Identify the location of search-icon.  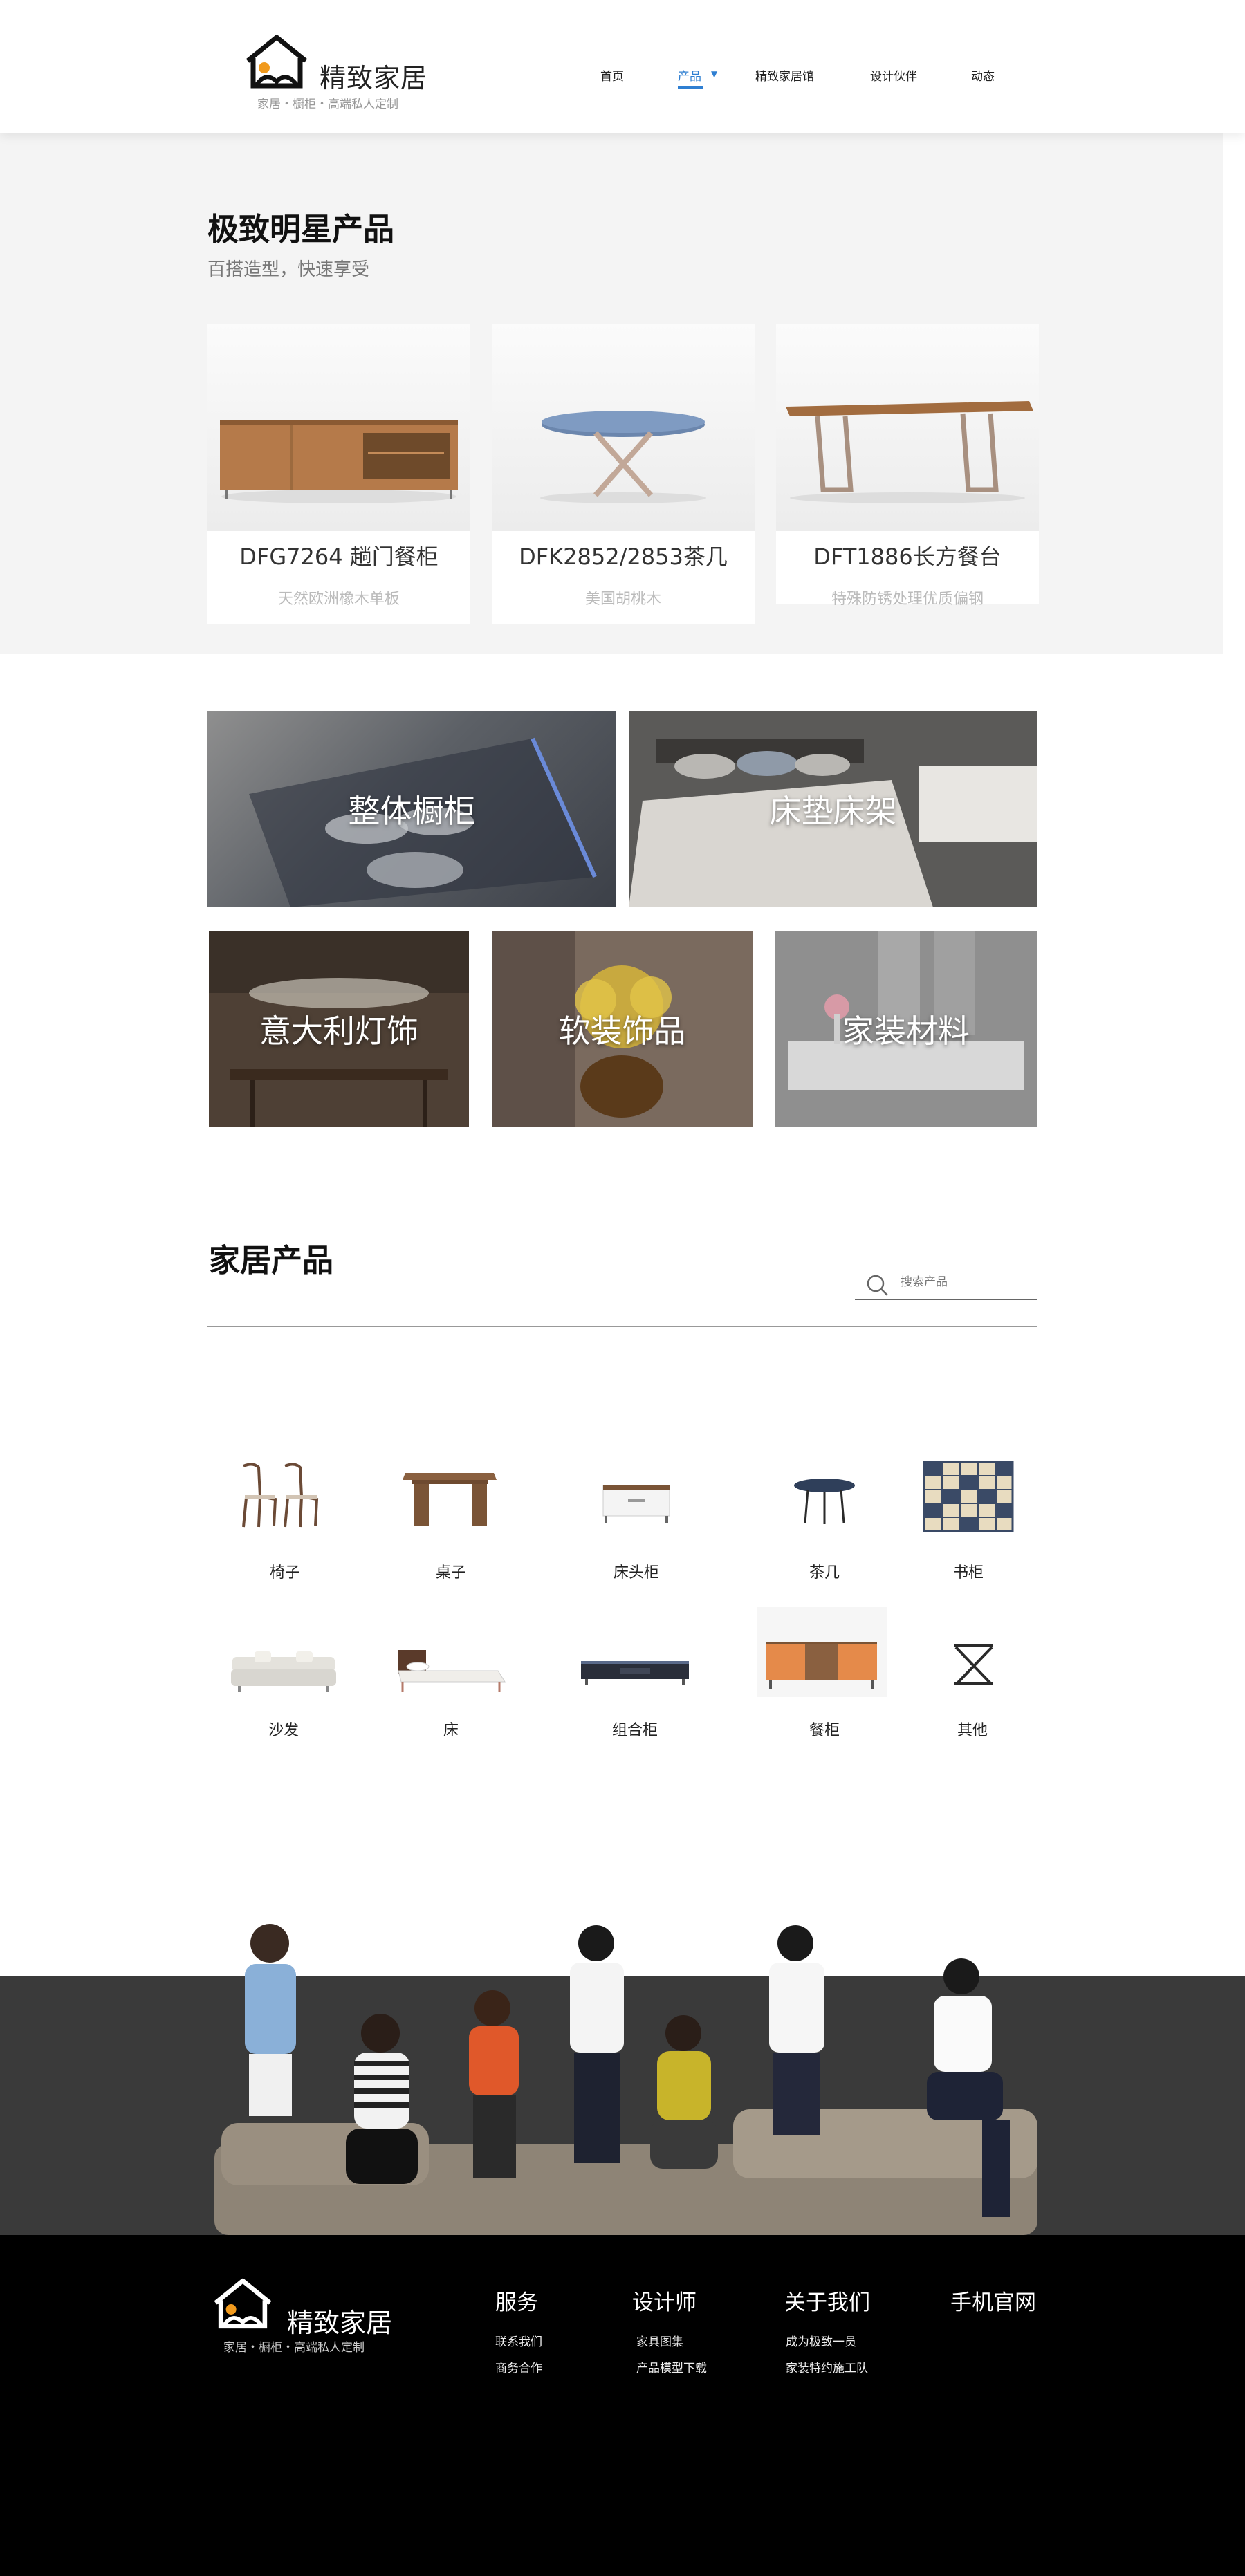
(877, 1286).